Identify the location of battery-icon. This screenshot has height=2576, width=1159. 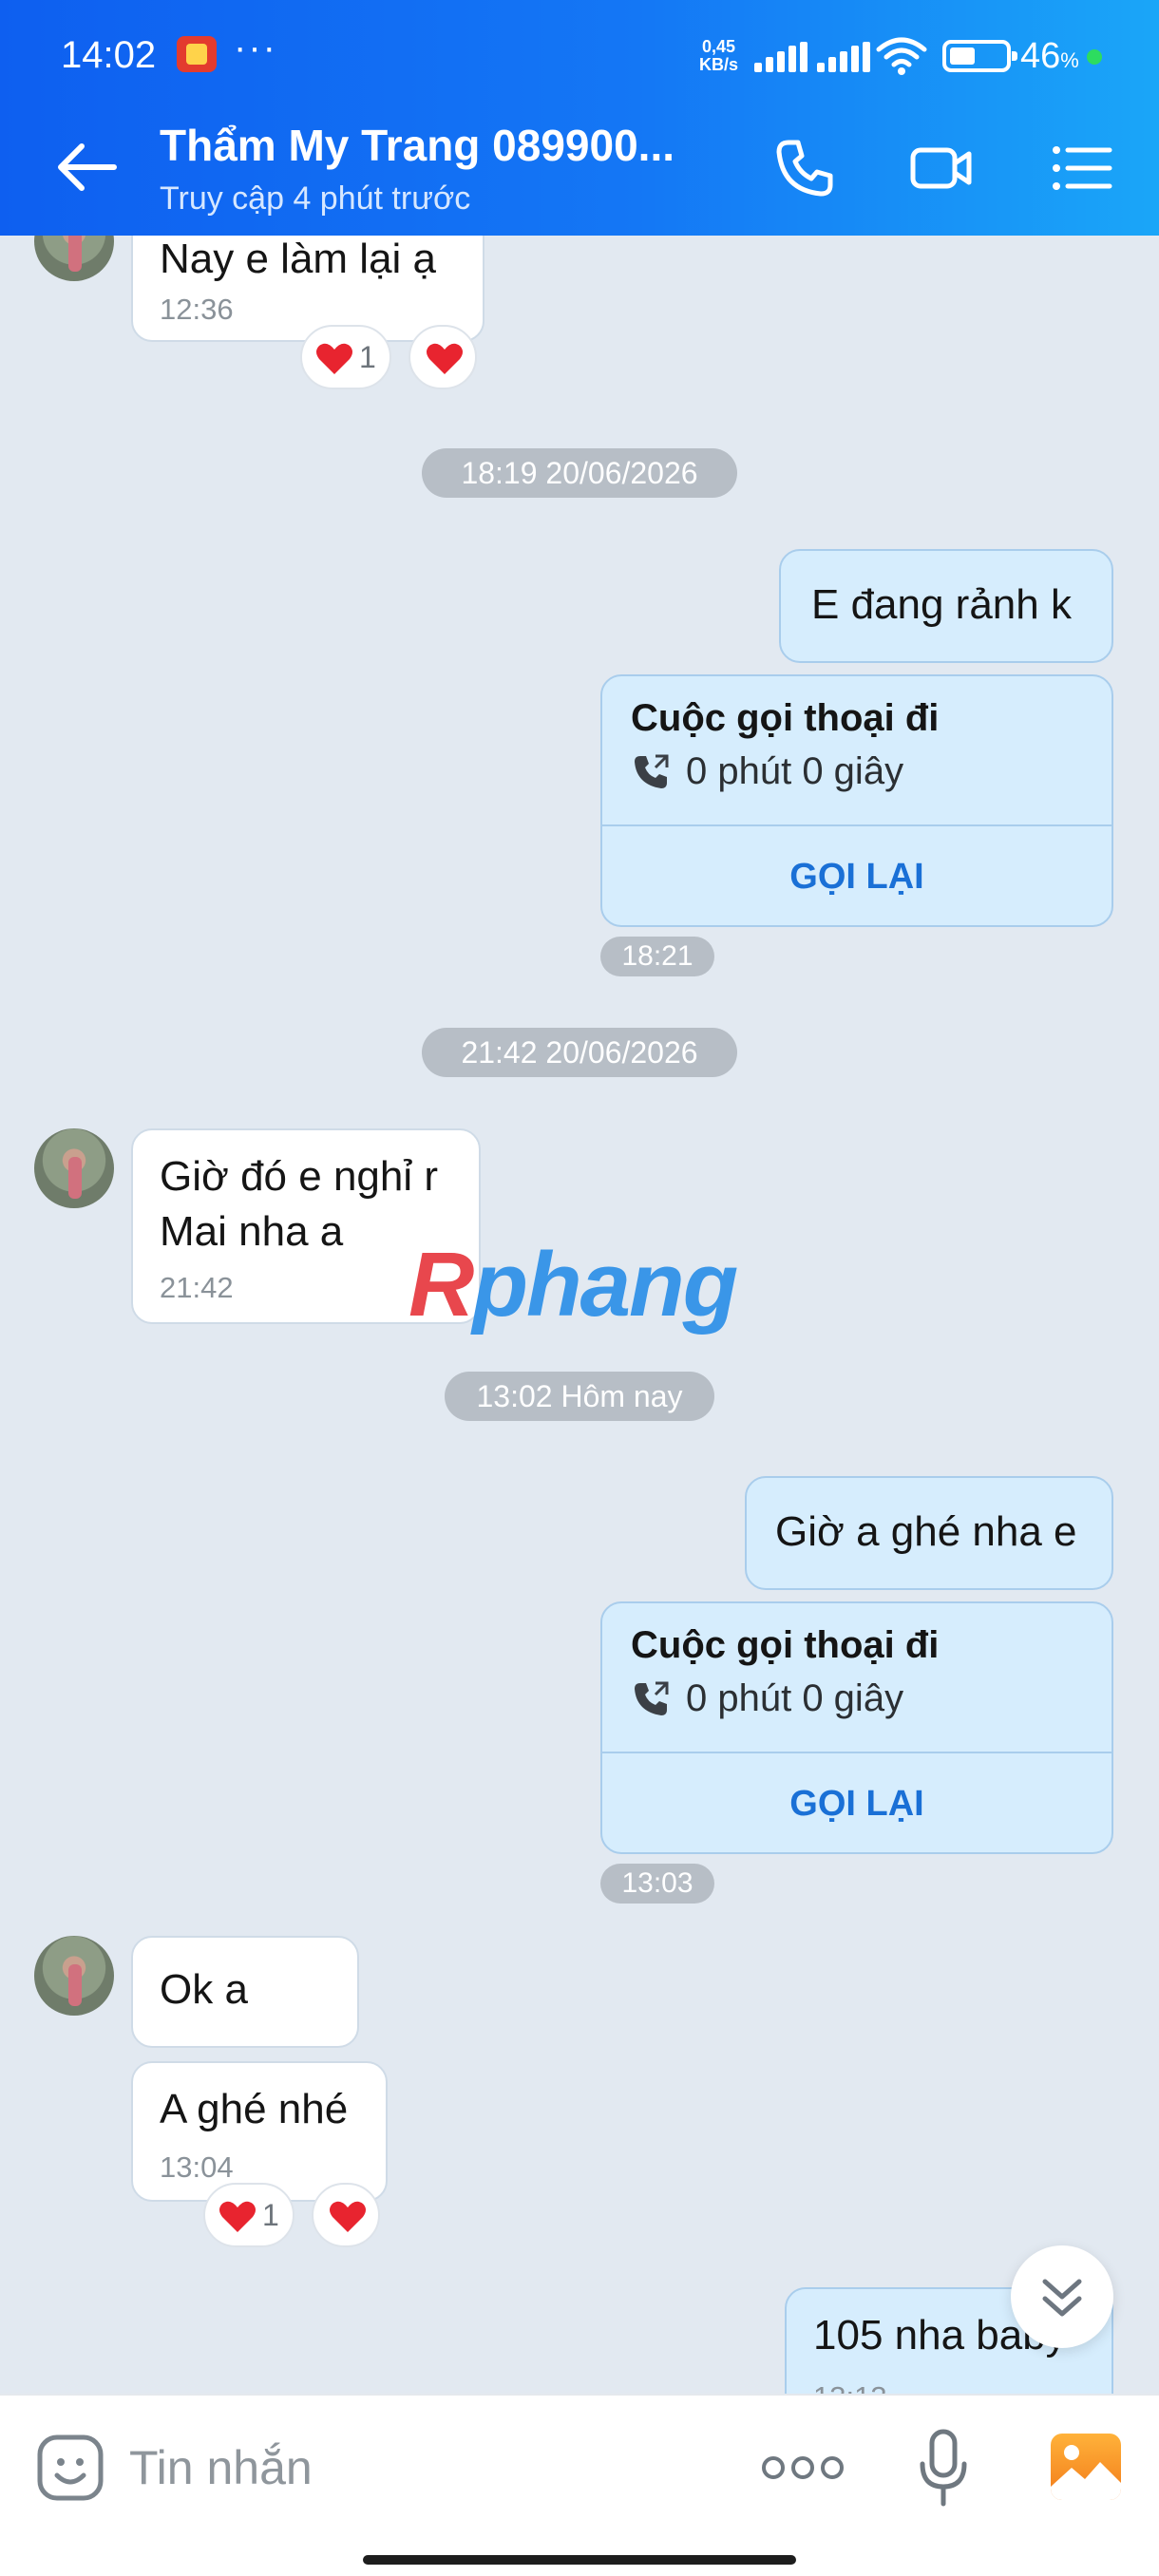
(979, 56).